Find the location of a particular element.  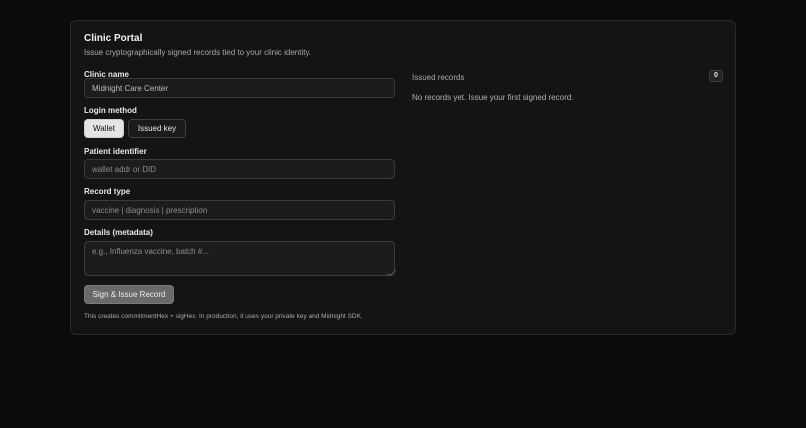

clinic-name-input is located at coordinates (239, 88).